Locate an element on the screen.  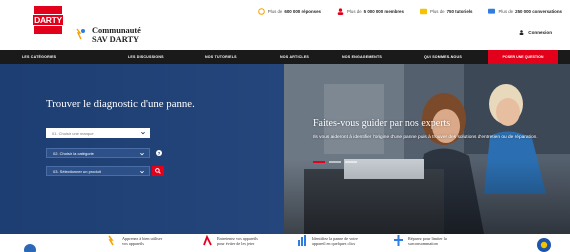
clock-icon is located at coordinates (261, 11).